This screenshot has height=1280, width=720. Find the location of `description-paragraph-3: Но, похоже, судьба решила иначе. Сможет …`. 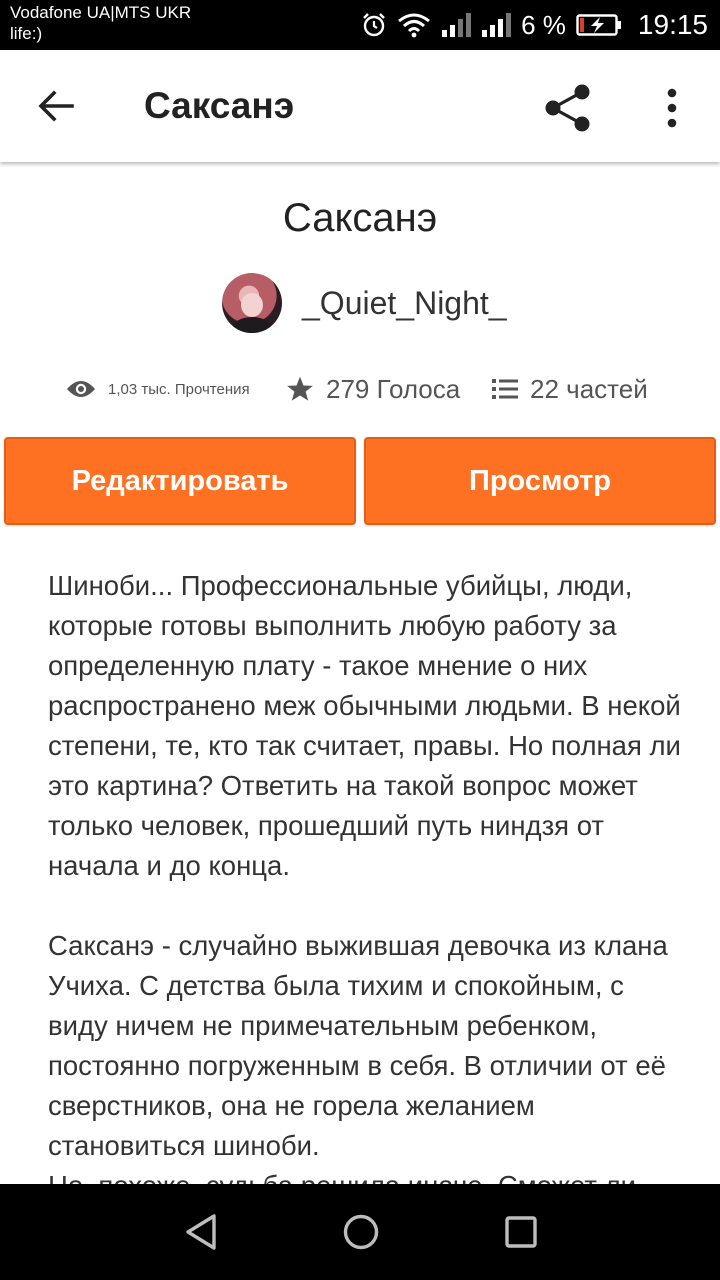

description-paragraph-3: Но, похоже, судьба решила иначе. Сможет … is located at coordinates (368, 1175).